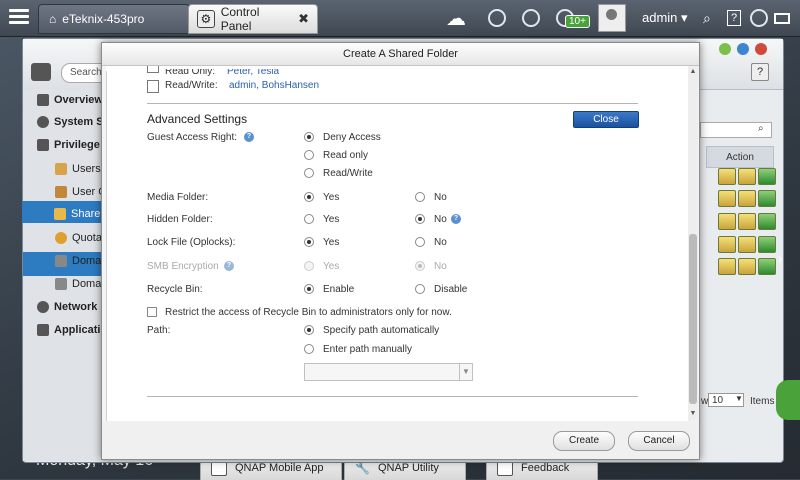  What do you see at coordinates (367, 349) in the screenshot?
I see `path-manual-label: Enter path manually` at bounding box center [367, 349].